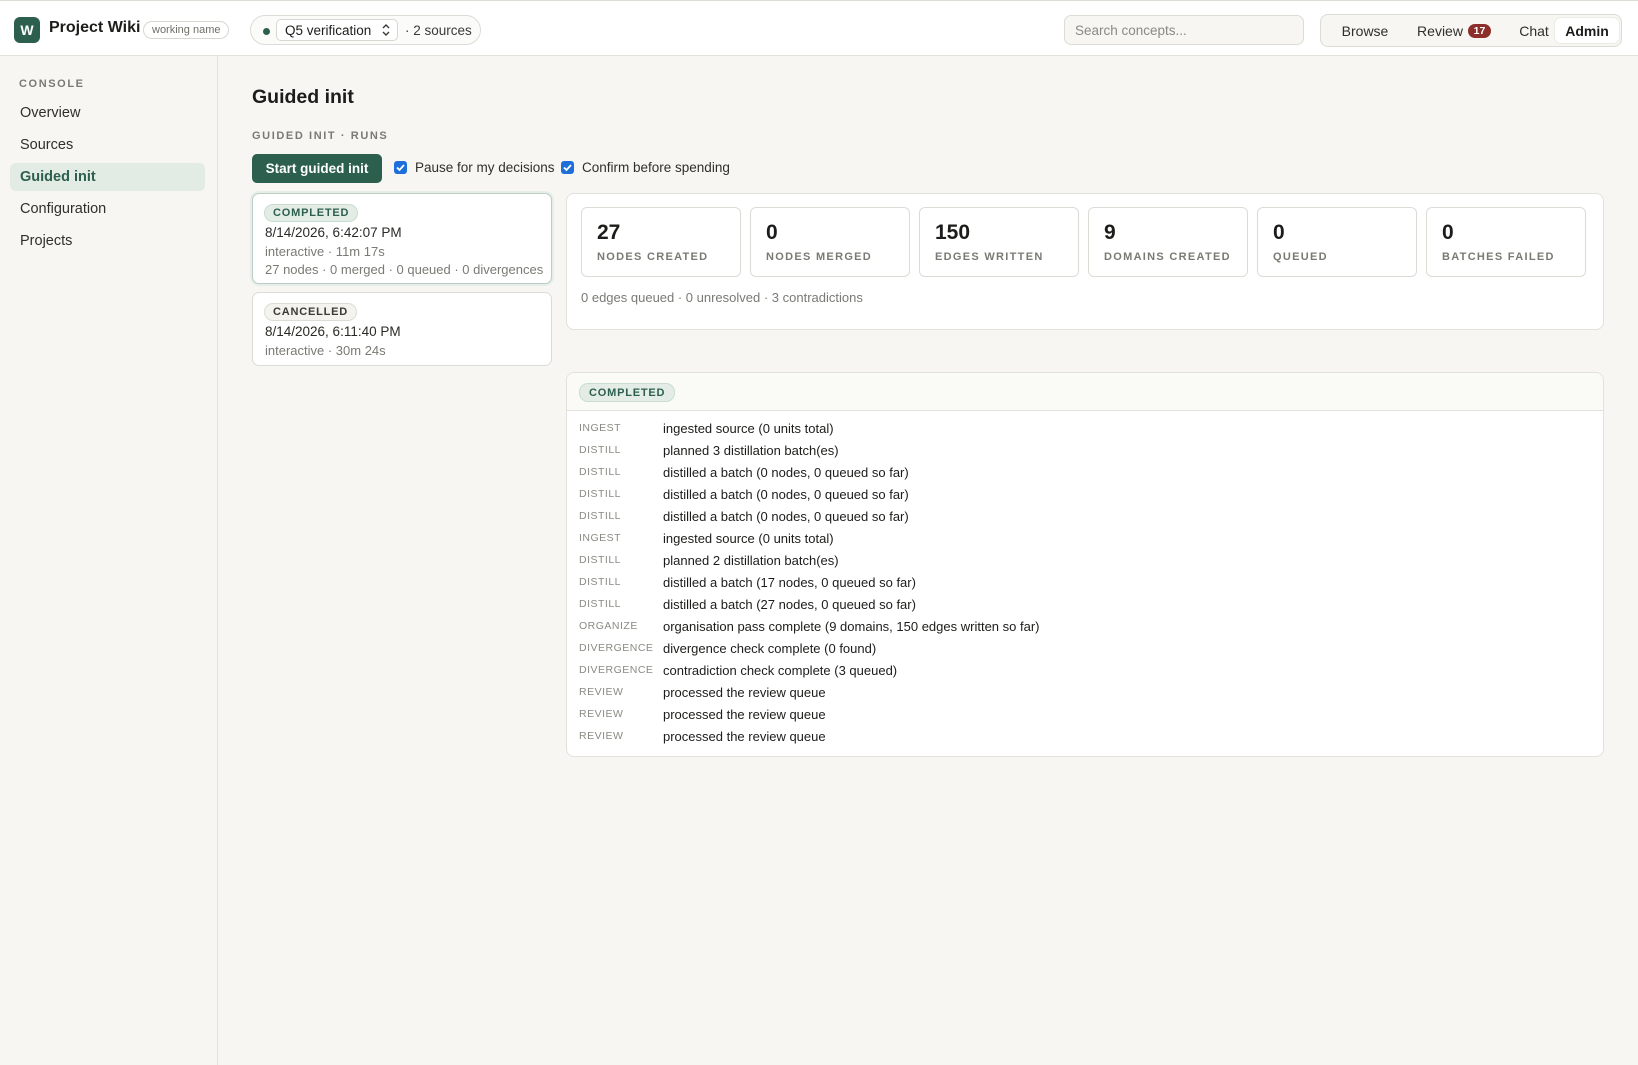 The height and width of the screenshot is (1065, 1638). Describe the element at coordinates (325, 251) in the screenshot. I see `run-mode: interactive · 11m 17s` at that location.